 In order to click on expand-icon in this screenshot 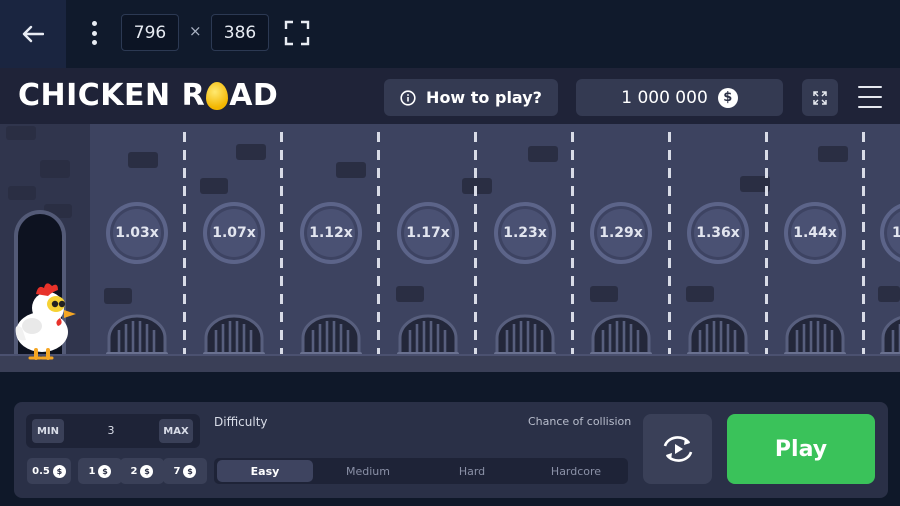, I will do `click(820, 97)`.